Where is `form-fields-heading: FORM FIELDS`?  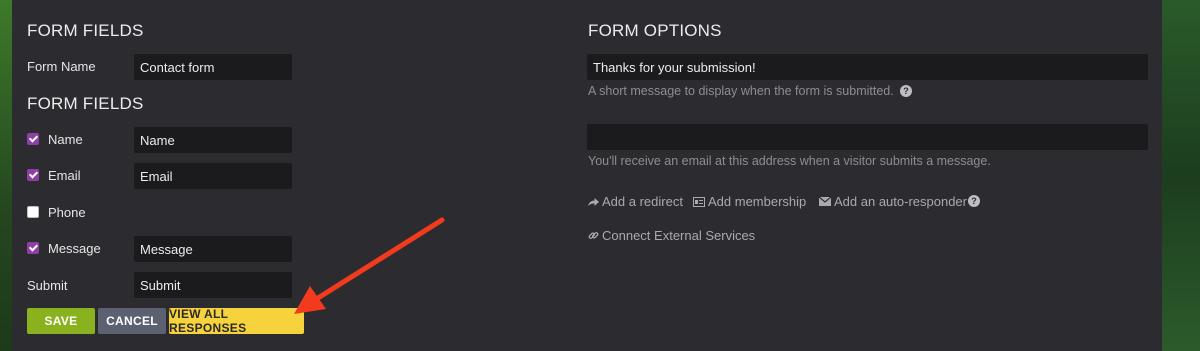
form-fields-heading: FORM FIELDS is located at coordinates (85, 30).